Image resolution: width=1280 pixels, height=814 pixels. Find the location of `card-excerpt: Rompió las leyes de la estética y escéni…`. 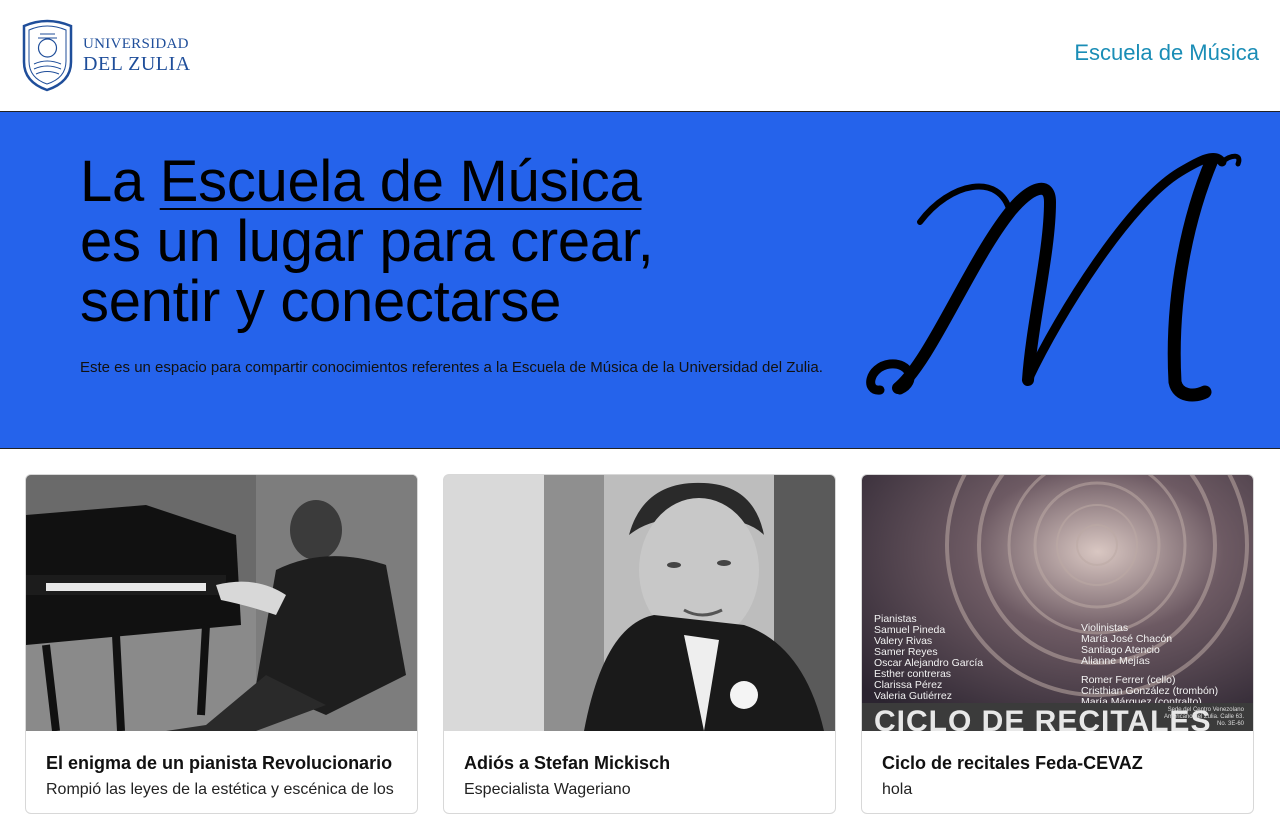

card-excerpt: Rompió las leyes de la estética y escéni… is located at coordinates (220, 789).